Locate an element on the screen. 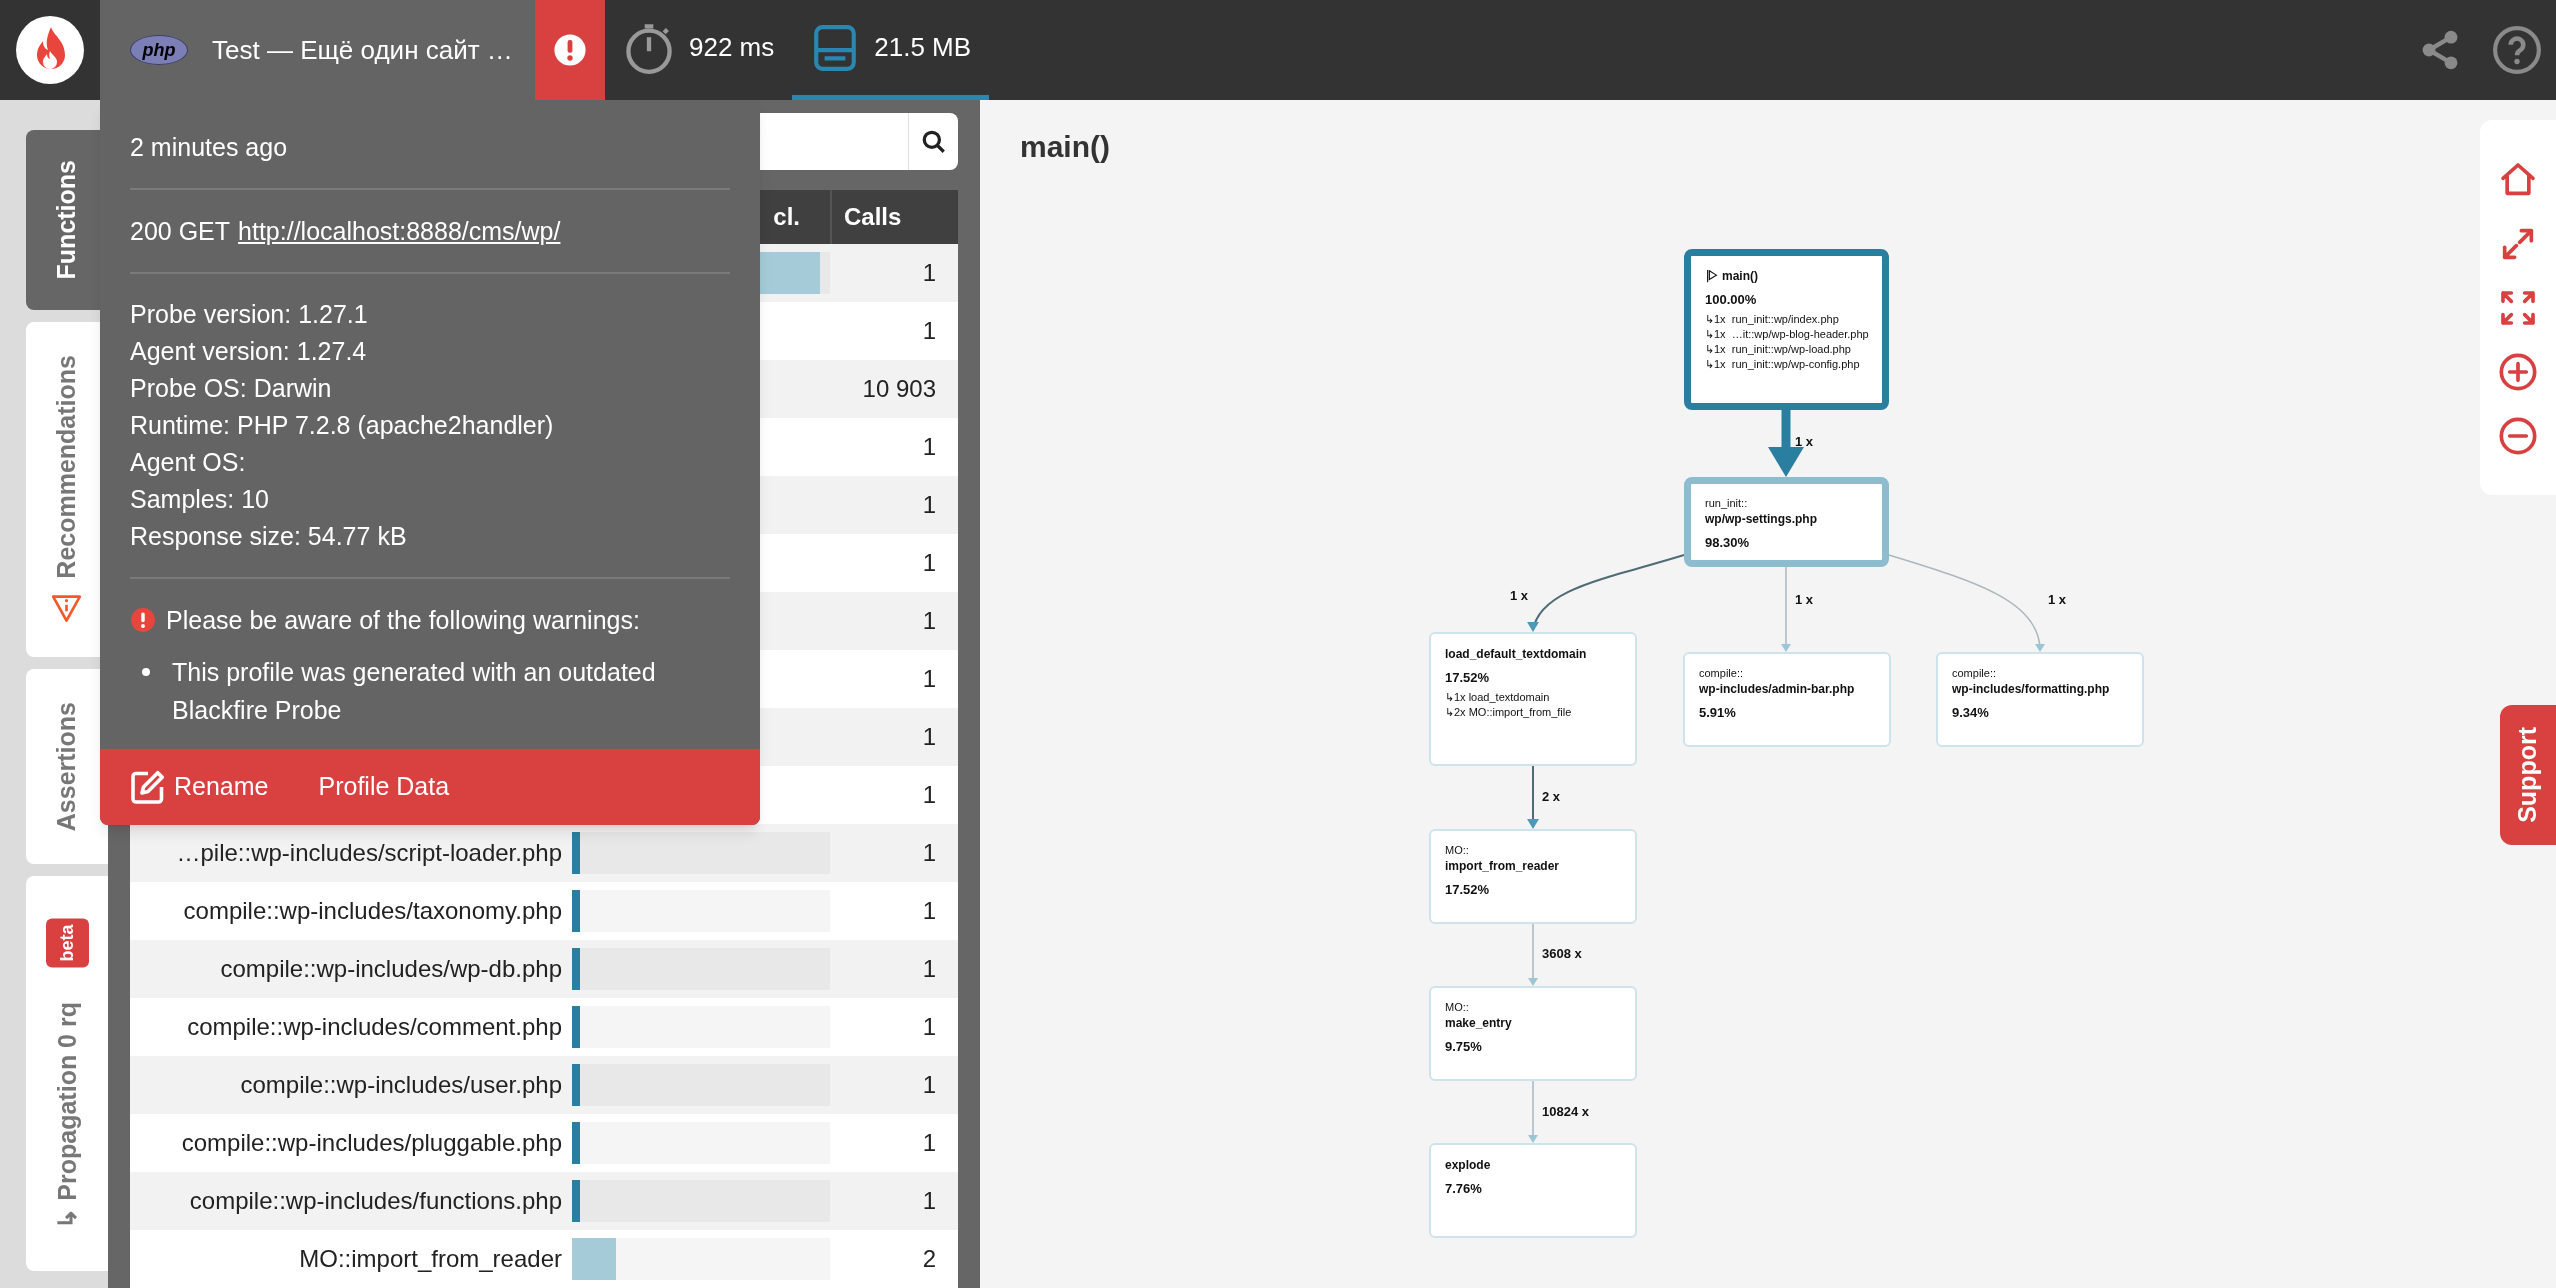 Image resolution: width=2556 pixels, height=1288 pixels. column-header: Calls is located at coordinates (873, 217).